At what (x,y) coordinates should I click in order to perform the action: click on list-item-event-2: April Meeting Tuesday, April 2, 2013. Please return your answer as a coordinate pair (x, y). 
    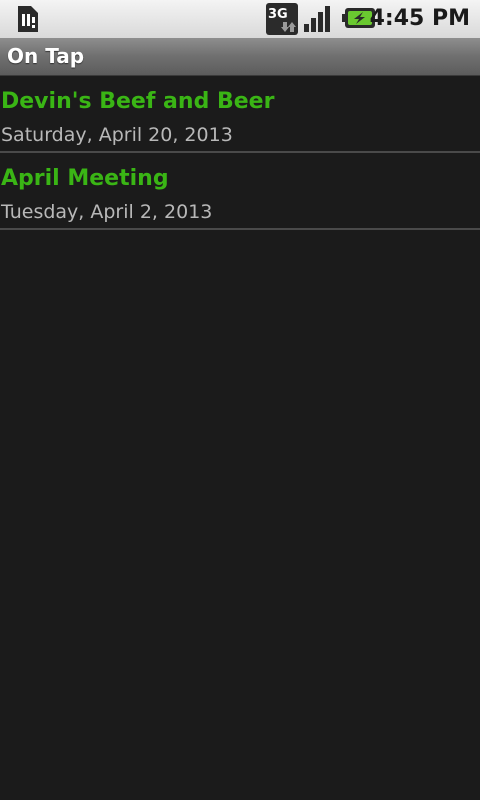
    Looking at the image, I should click on (240, 191).